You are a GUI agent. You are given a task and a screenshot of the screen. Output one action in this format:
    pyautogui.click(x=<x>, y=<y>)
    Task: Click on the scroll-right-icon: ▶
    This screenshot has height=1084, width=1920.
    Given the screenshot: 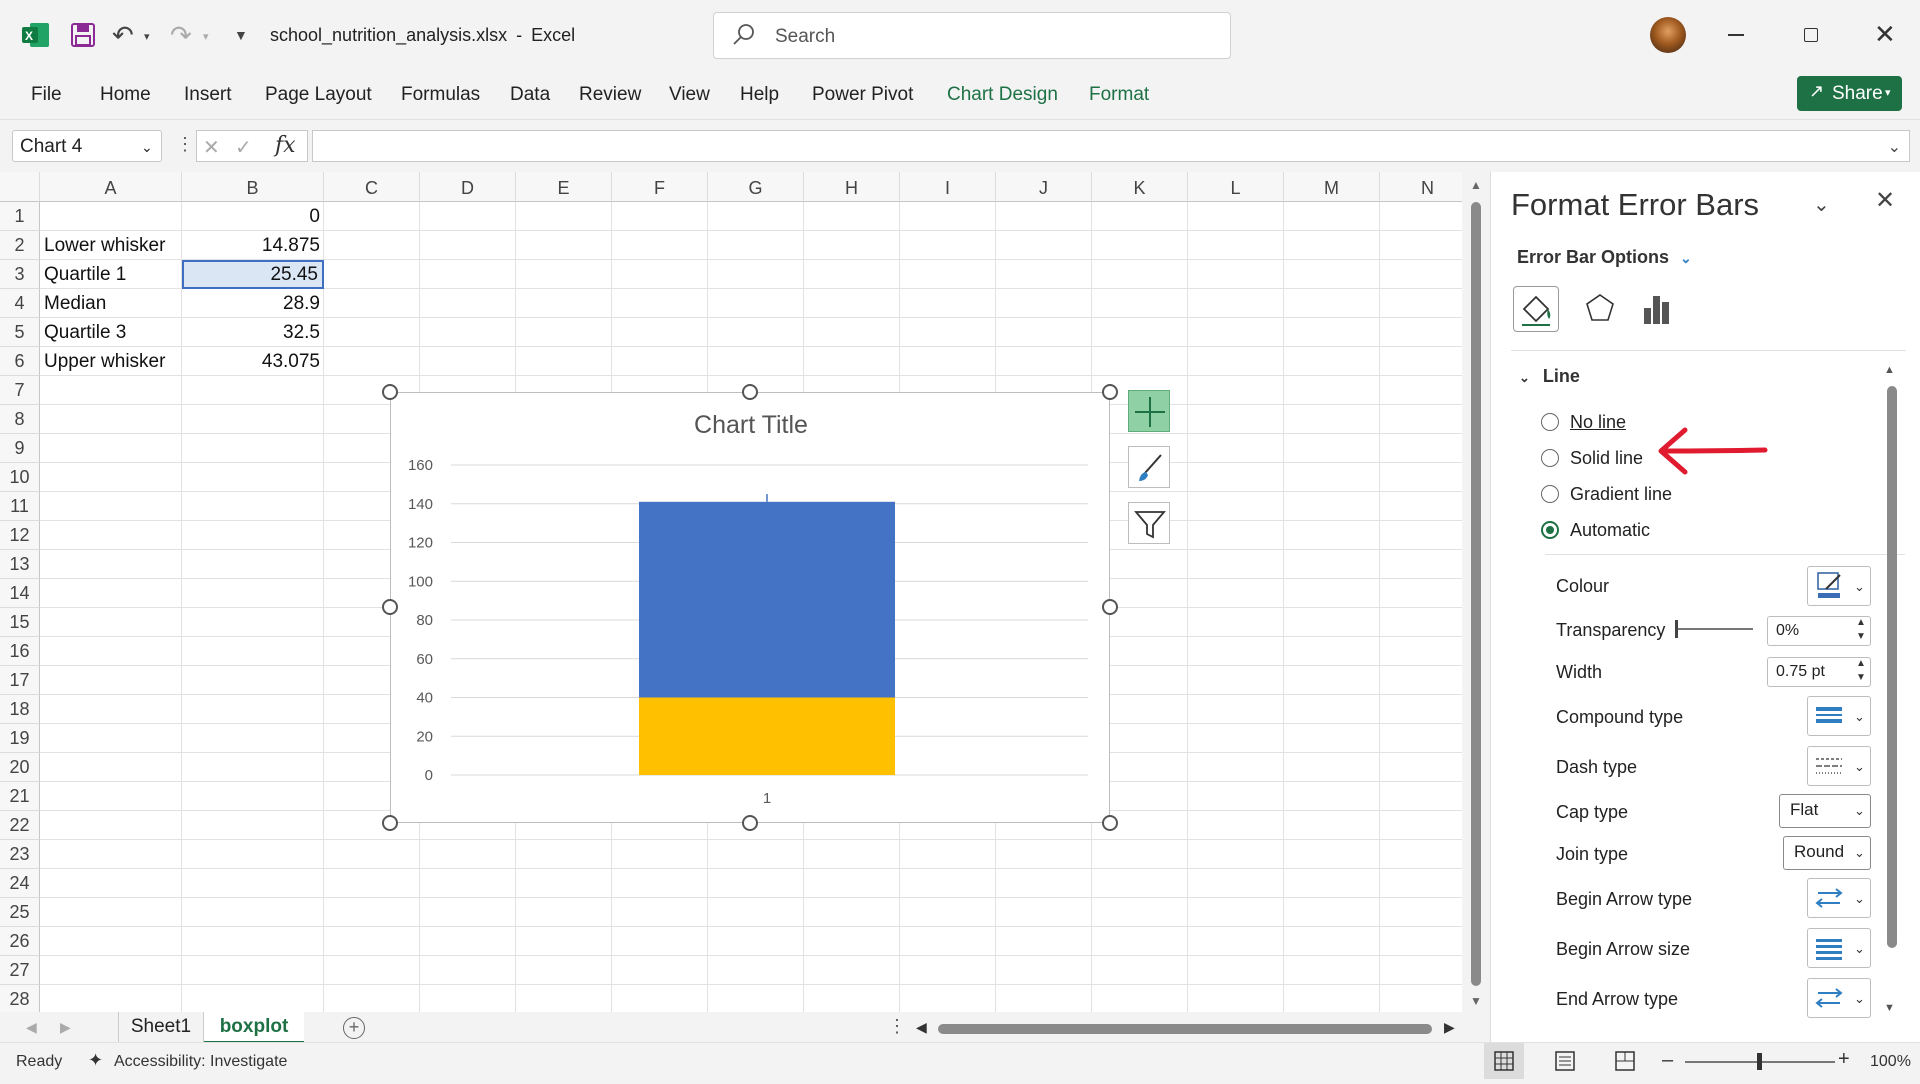 What is the action you would take?
    pyautogui.click(x=1449, y=1027)
    